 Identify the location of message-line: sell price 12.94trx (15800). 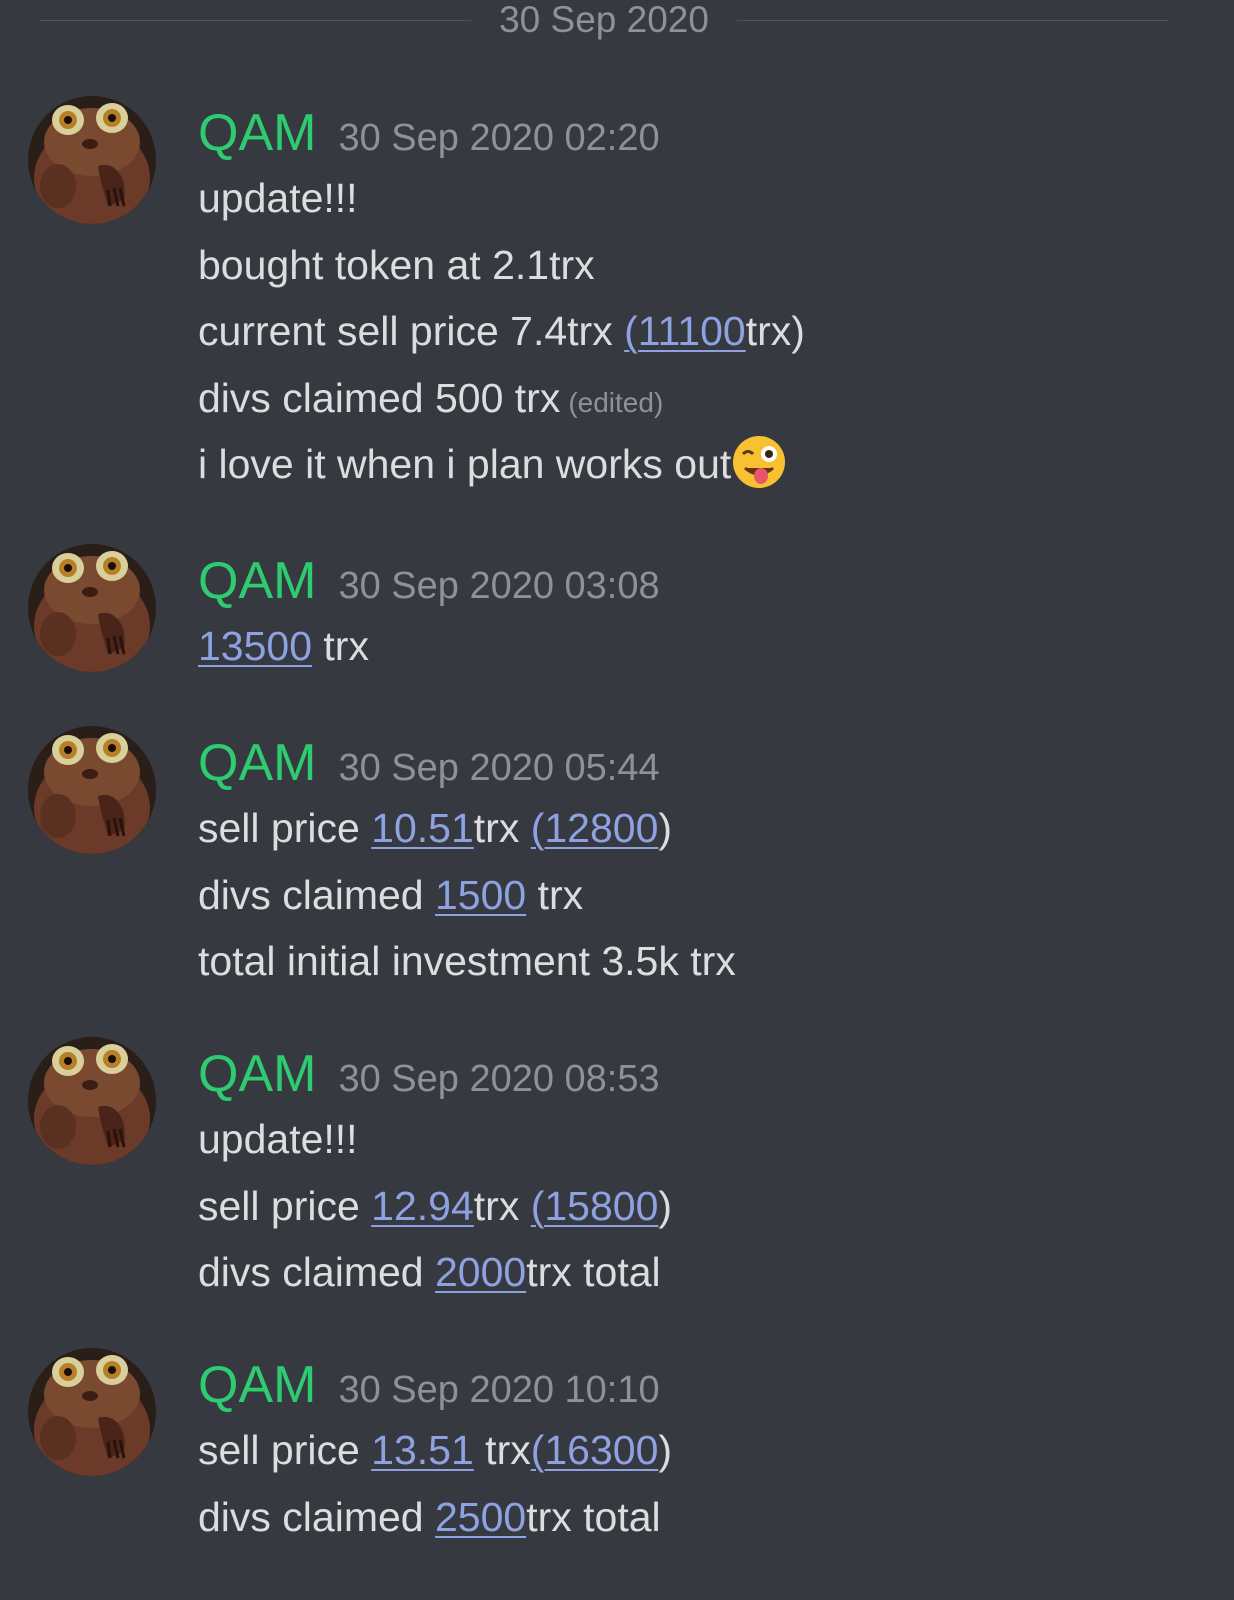
(706, 1206).